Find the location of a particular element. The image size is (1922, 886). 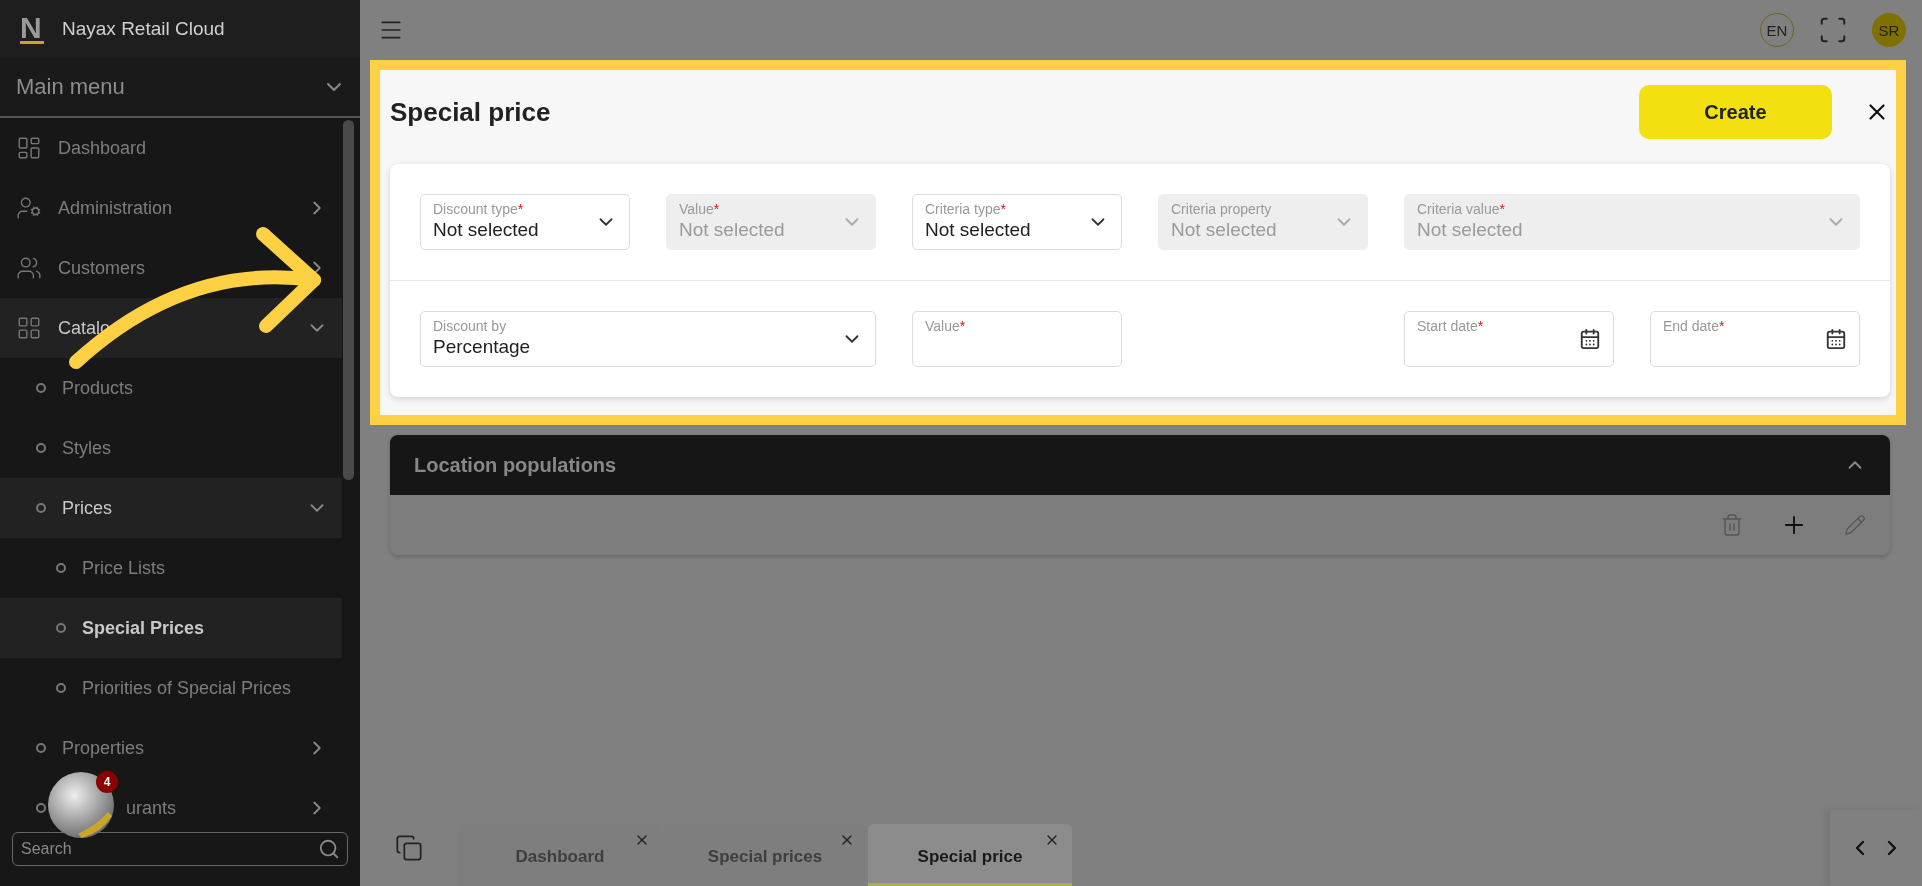

sidebar-item: Administration is located at coordinates (171, 208).